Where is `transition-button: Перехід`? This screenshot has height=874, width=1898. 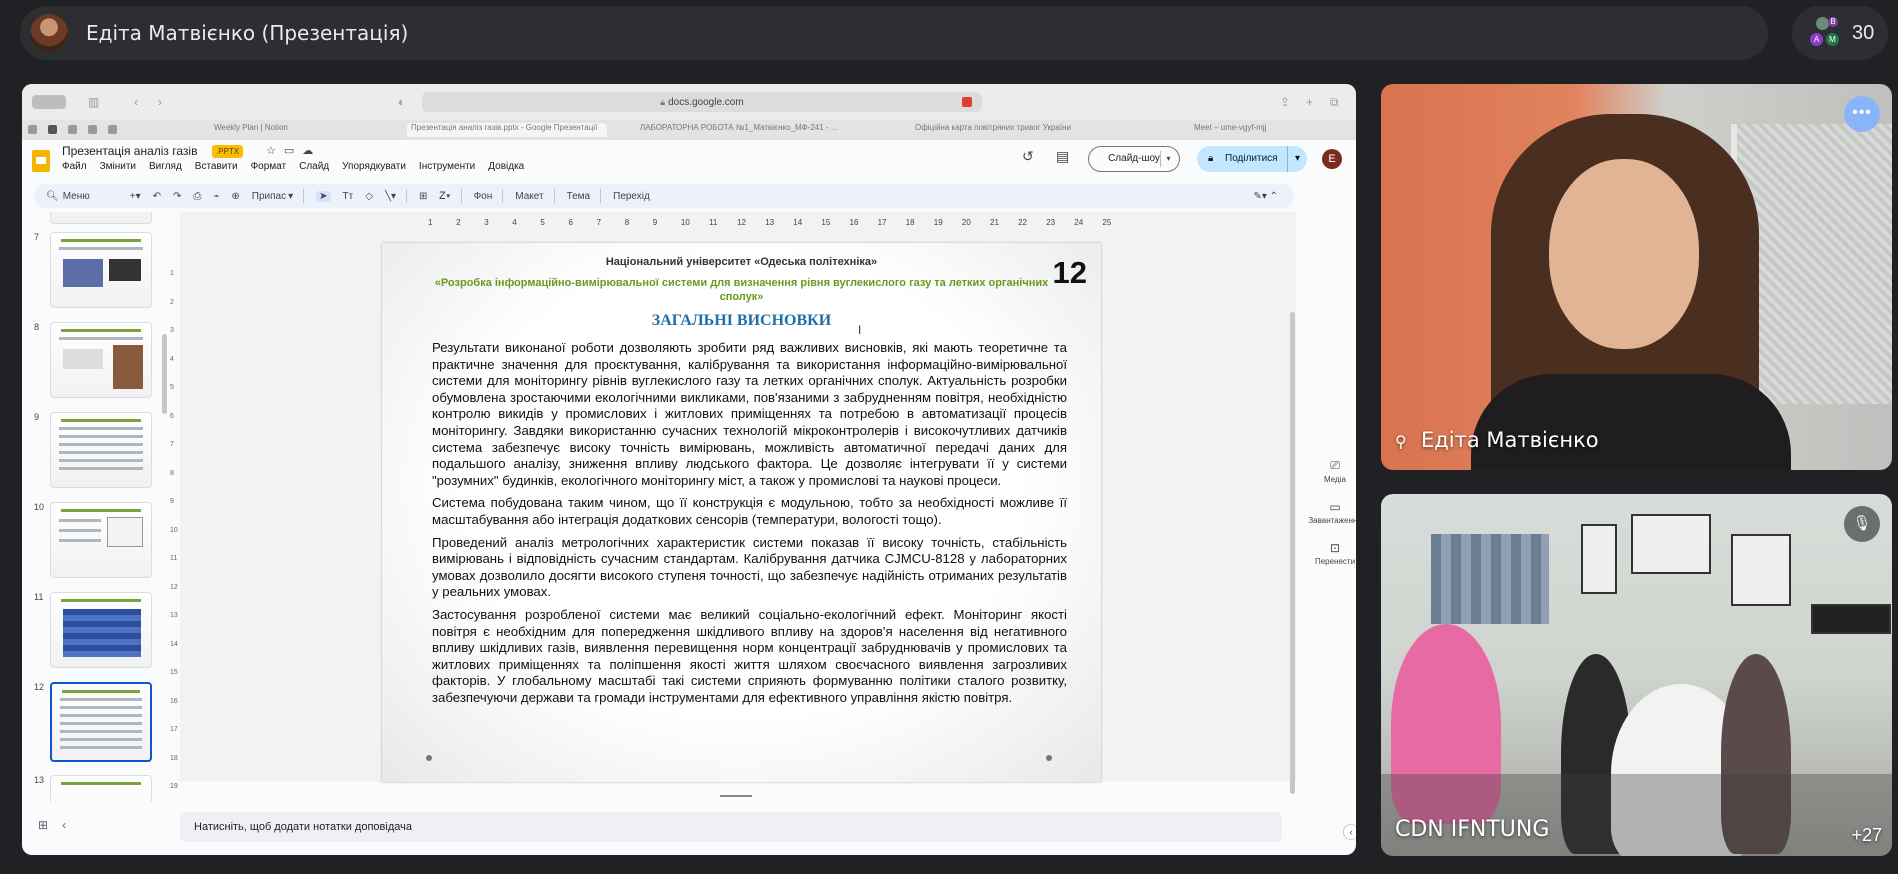
transition-button: Перехід is located at coordinates (631, 196).